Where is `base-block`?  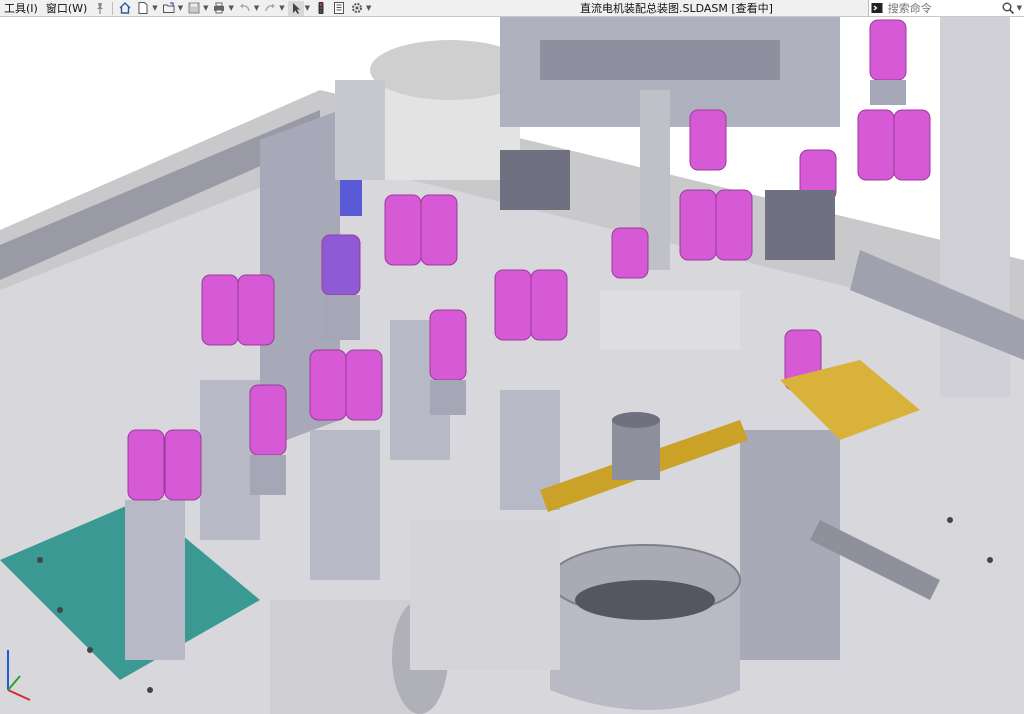 base-block is located at coordinates (485, 595).